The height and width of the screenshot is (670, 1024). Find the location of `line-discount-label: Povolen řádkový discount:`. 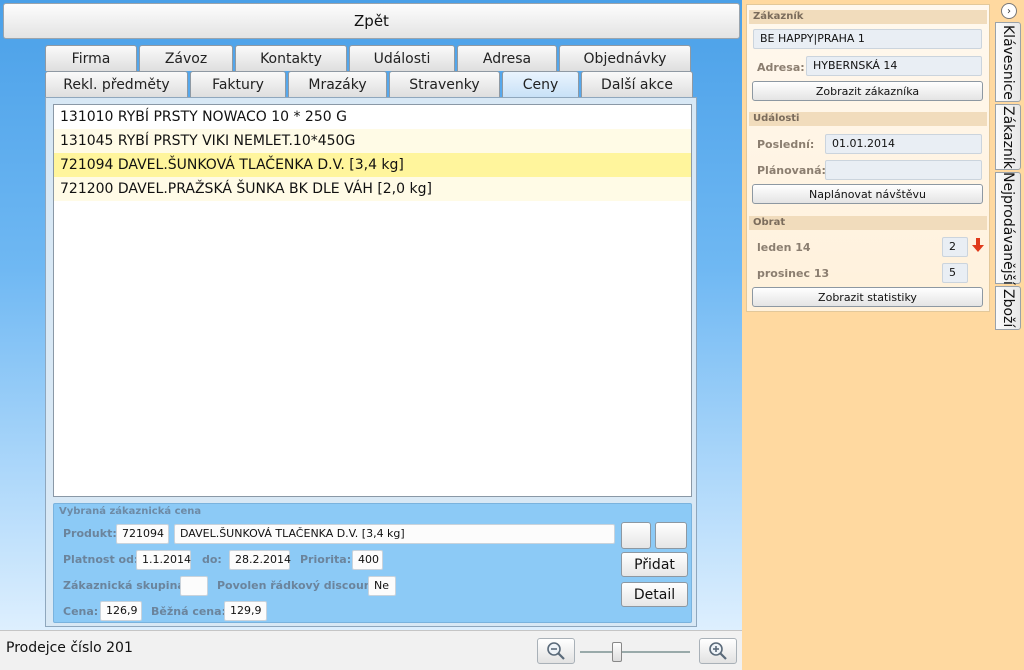

line-discount-label: Povolen řádkový discount: is located at coordinates (299, 585).